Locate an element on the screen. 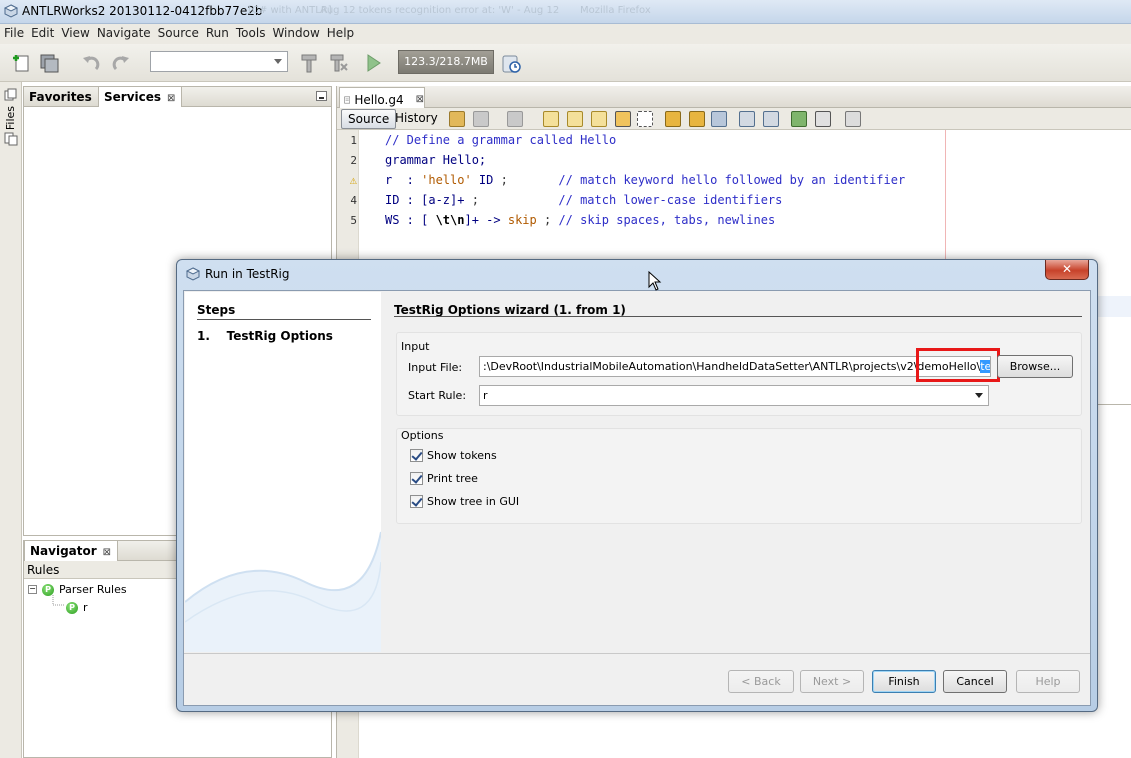 This screenshot has height=758, width=1131. format-icon is located at coordinates (853, 119).